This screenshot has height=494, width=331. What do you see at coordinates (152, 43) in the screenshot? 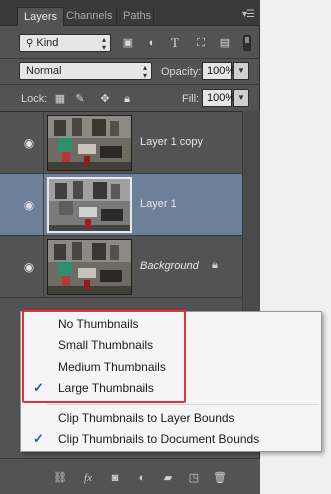
I see `filter-adjustment-layers-icon: ◐` at bounding box center [152, 43].